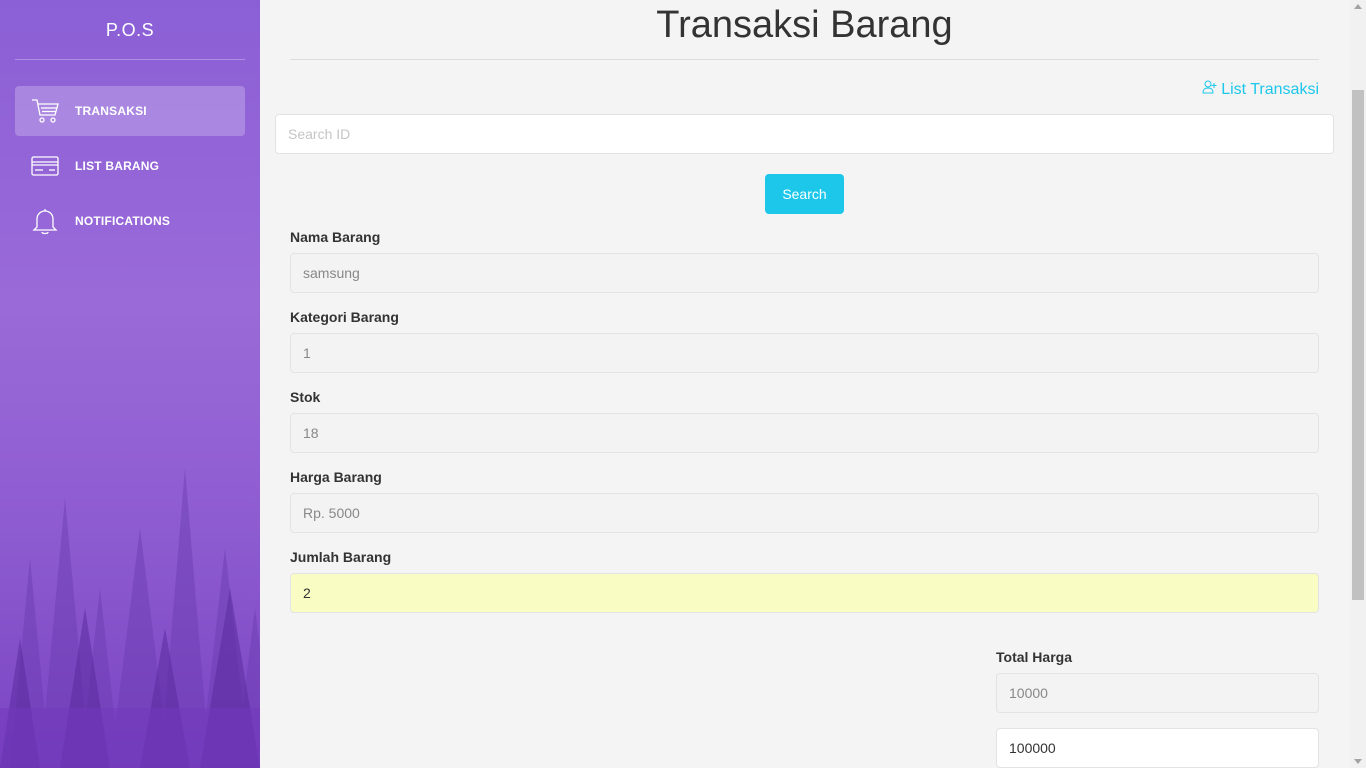 The image size is (1366, 768). What do you see at coordinates (1270, 89) in the screenshot?
I see `list-transaksi-label: List Transaksi` at bounding box center [1270, 89].